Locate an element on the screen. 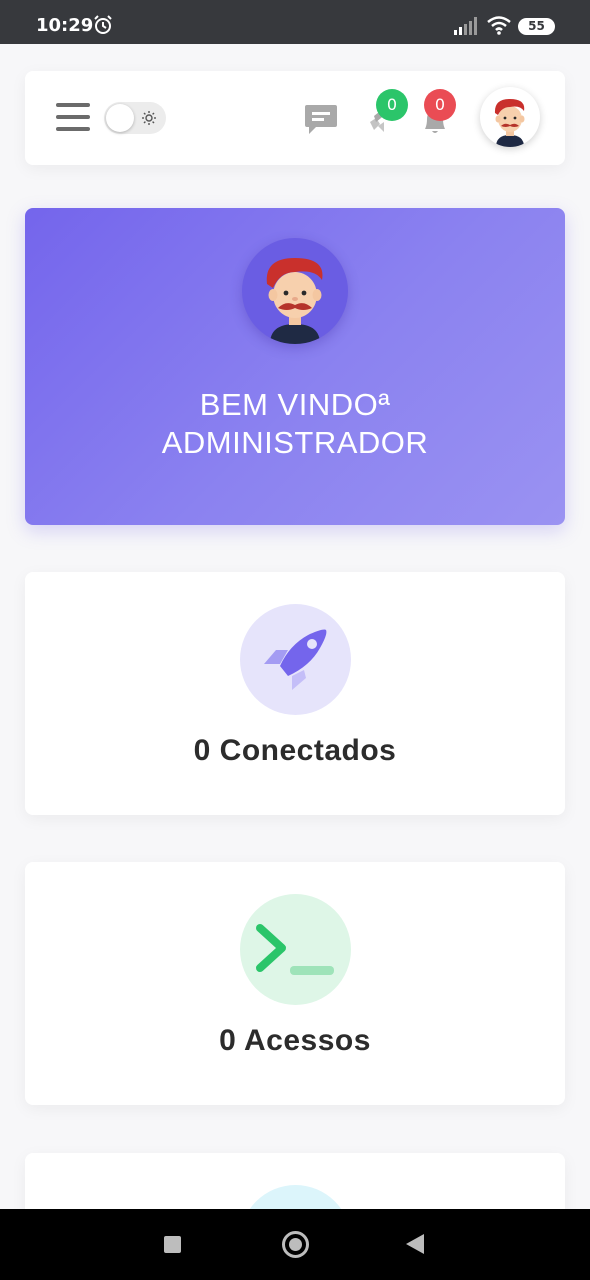  terminal-icon is located at coordinates (295, 949).